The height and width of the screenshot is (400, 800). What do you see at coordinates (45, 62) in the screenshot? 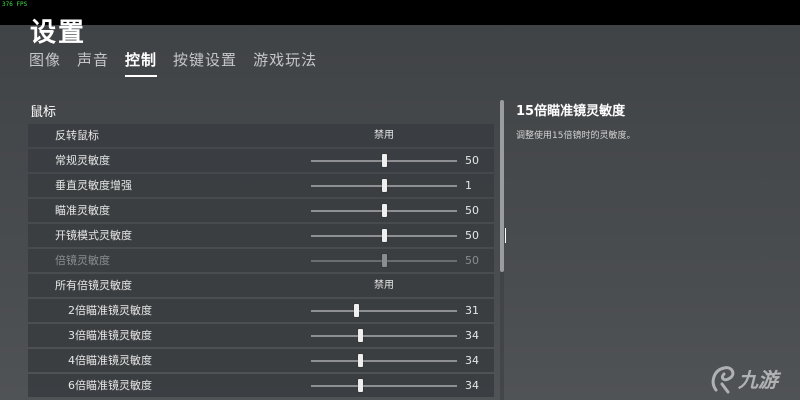
I see `tab-0: 图像` at bounding box center [45, 62].